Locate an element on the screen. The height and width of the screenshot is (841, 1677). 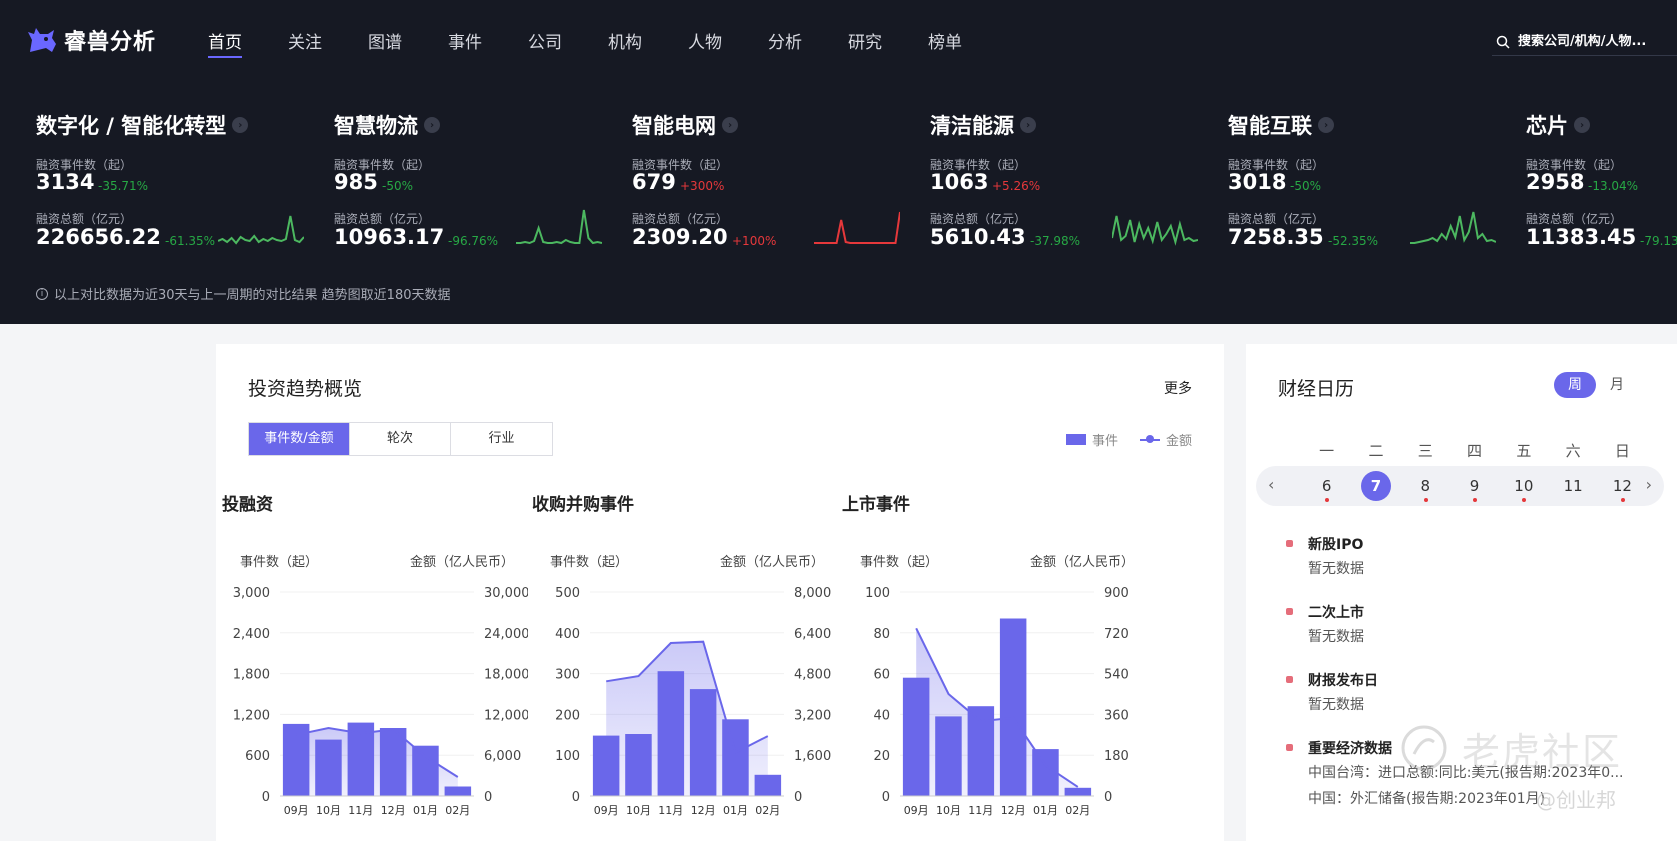
amount-value: 5610.43 is located at coordinates (978, 237).